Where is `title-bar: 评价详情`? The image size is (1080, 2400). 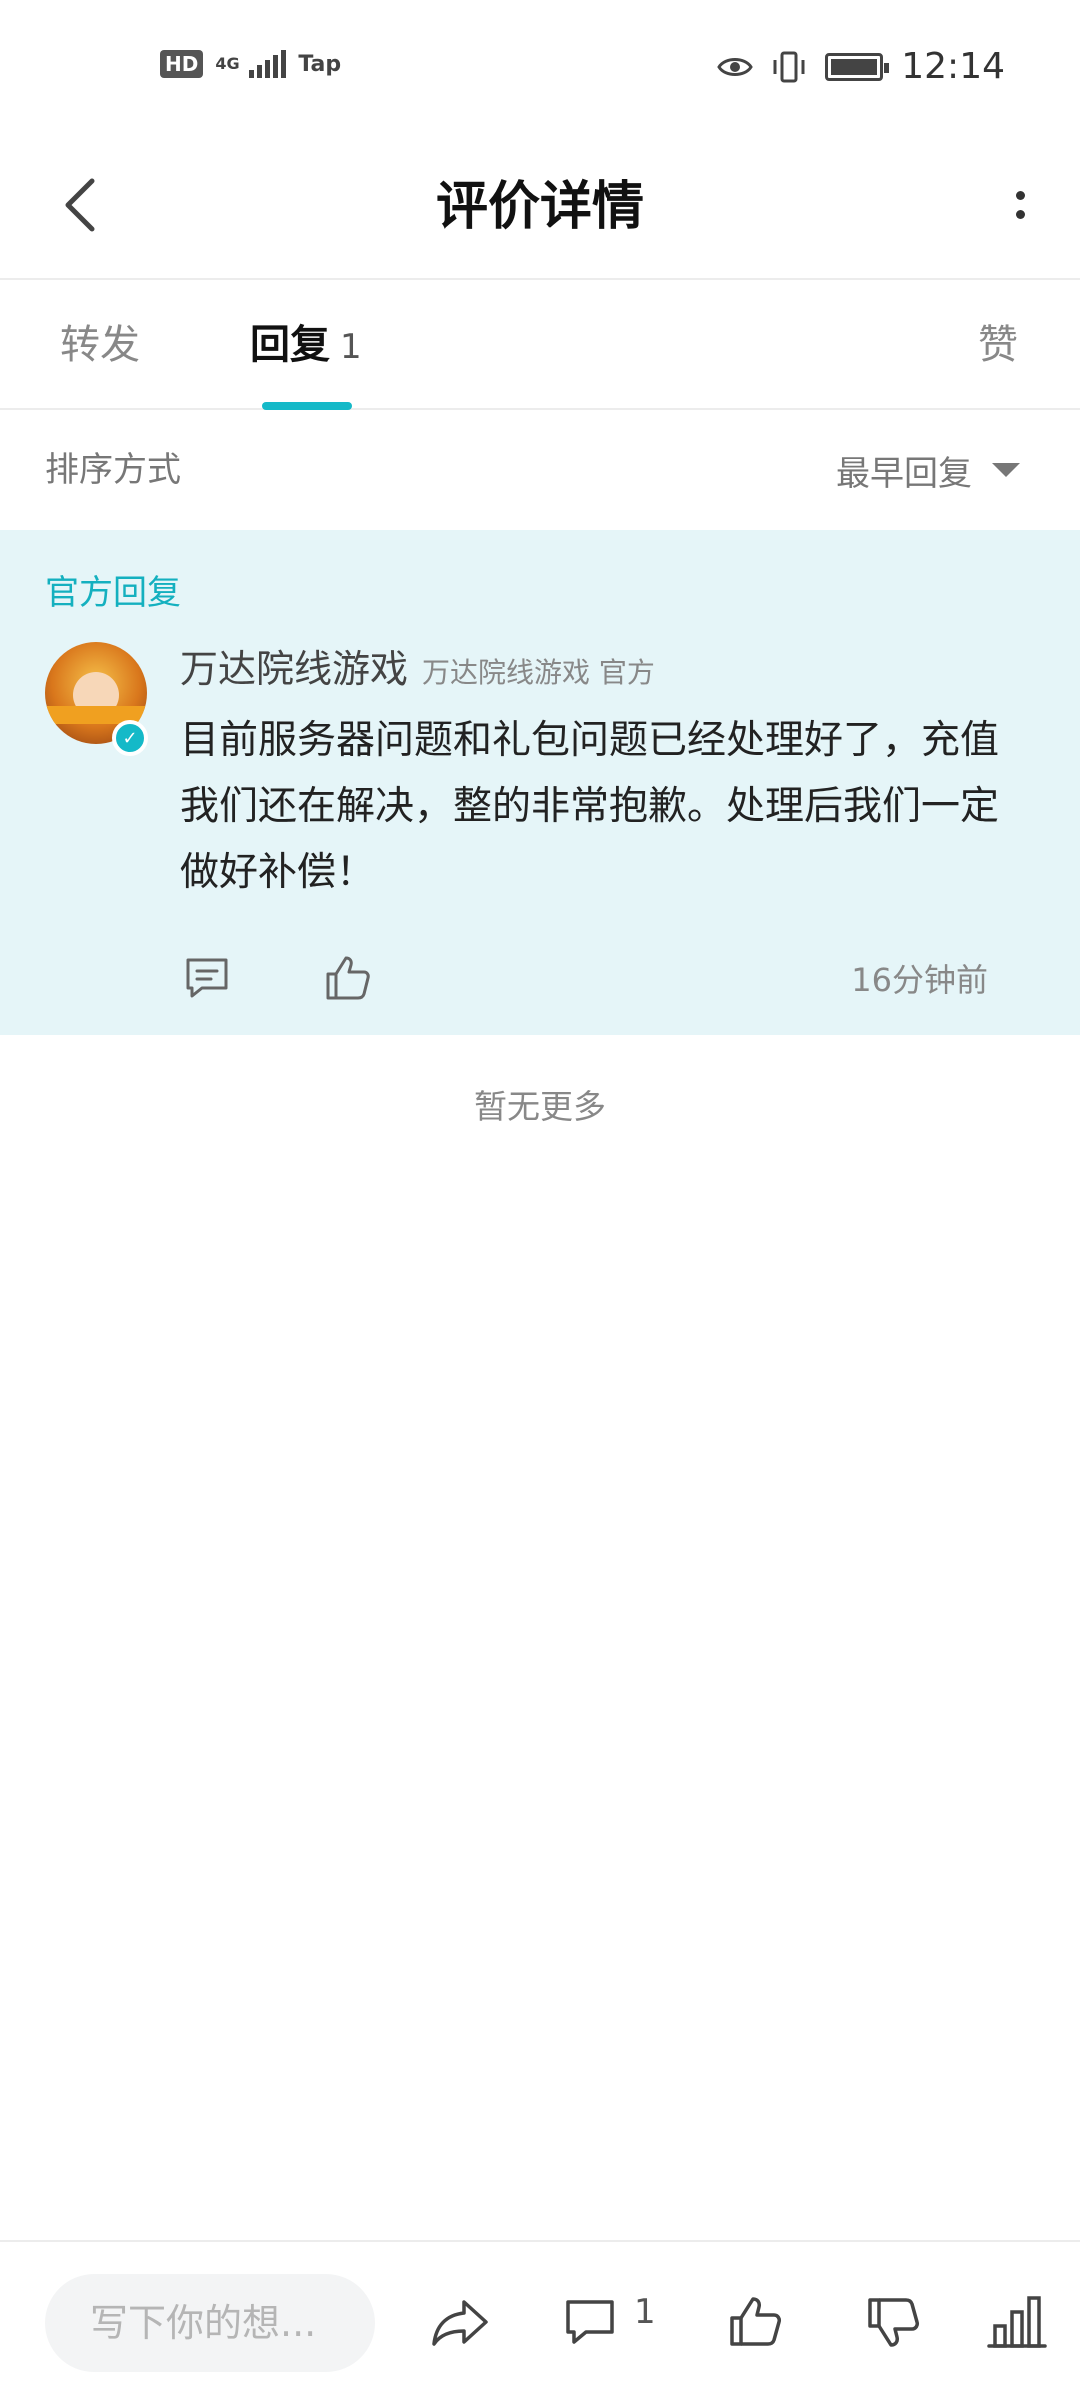
title-bar: 评价详情 is located at coordinates (540, 207).